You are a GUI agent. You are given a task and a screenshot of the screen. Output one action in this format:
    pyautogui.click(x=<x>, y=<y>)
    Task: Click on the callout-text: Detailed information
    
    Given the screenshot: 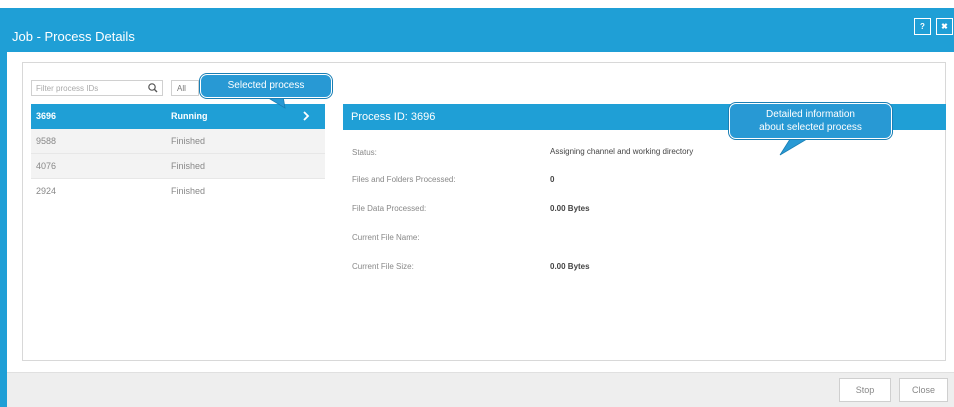 What is the action you would take?
    pyautogui.click(x=810, y=114)
    